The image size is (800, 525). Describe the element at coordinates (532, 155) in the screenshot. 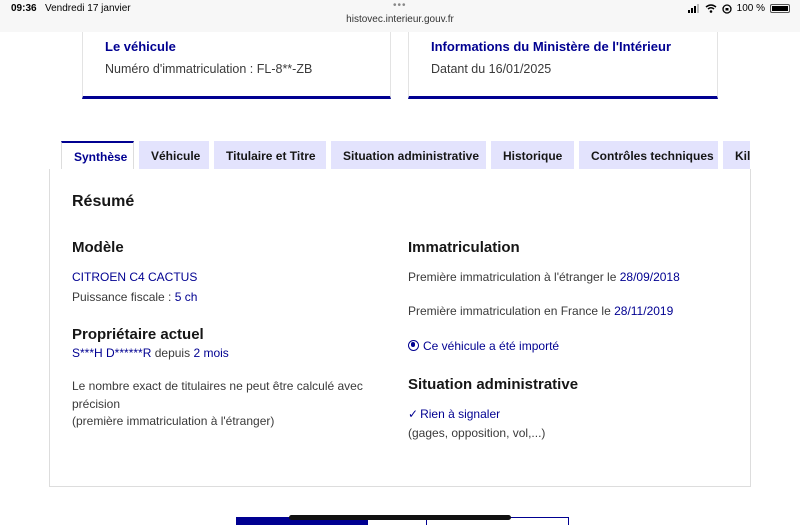

I see `tab-historique: Historique` at that location.